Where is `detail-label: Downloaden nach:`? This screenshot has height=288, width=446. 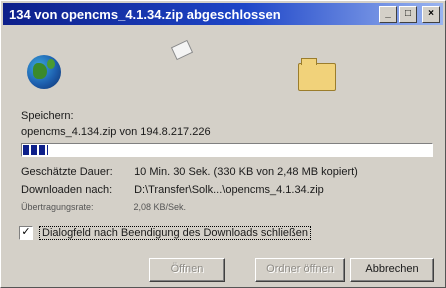
detail-label: Downloaden nach: is located at coordinates (67, 190).